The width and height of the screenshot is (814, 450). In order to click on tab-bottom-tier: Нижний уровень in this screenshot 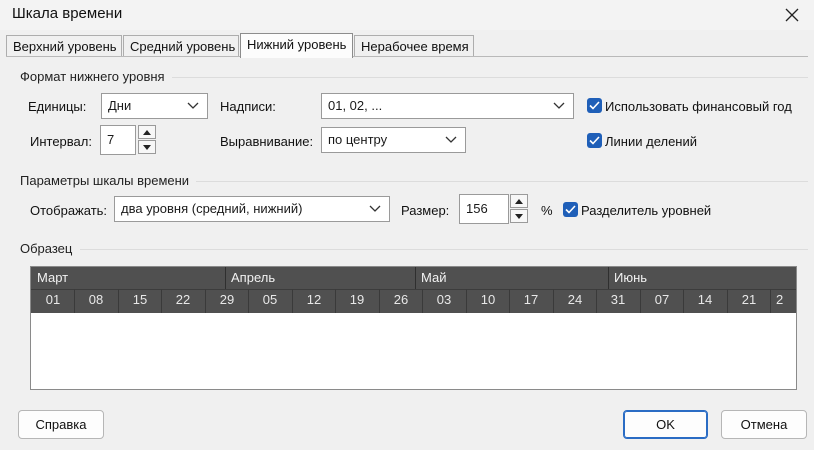, I will do `click(296, 45)`.